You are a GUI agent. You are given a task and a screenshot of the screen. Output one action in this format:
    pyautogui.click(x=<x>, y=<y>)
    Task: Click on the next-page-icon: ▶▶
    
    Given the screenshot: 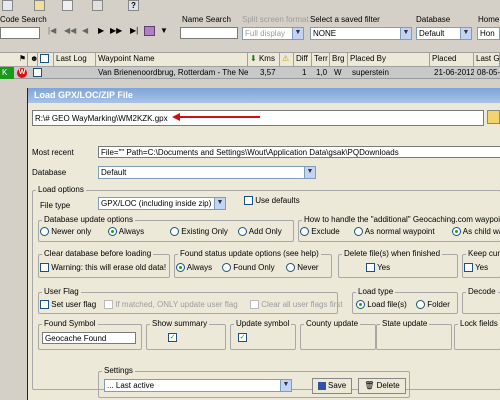 What is the action you would take?
    pyautogui.click(x=116, y=30)
    